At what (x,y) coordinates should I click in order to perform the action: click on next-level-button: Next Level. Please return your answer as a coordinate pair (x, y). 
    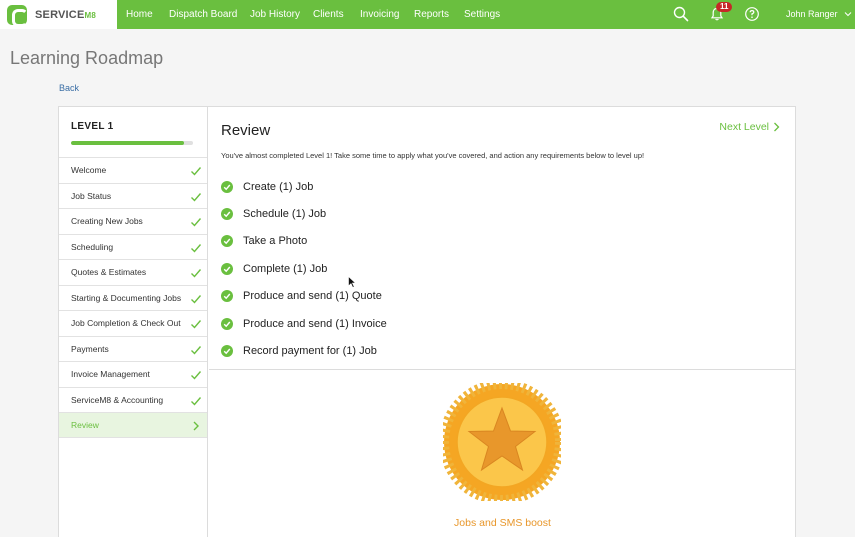
    Looking at the image, I should click on (749, 127).